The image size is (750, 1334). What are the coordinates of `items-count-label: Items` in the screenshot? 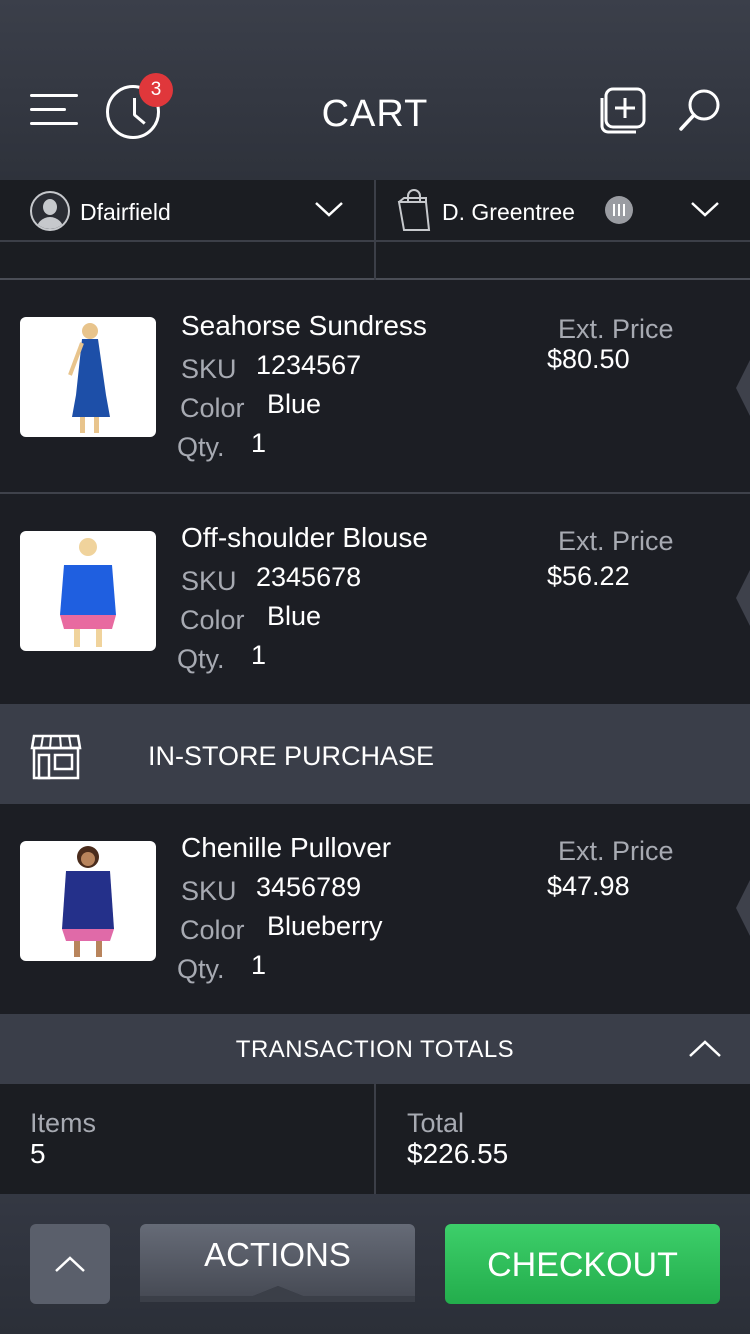 It's located at (63, 1123).